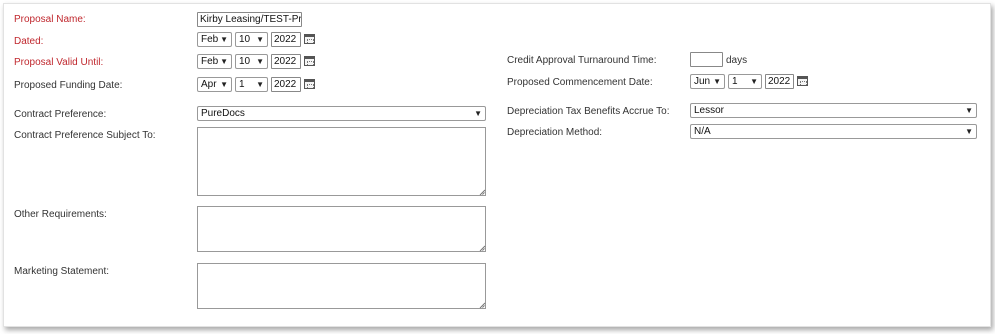 The width and height of the screenshot is (995, 334). I want to click on valid-until-day-value: 10, so click(245, 61).